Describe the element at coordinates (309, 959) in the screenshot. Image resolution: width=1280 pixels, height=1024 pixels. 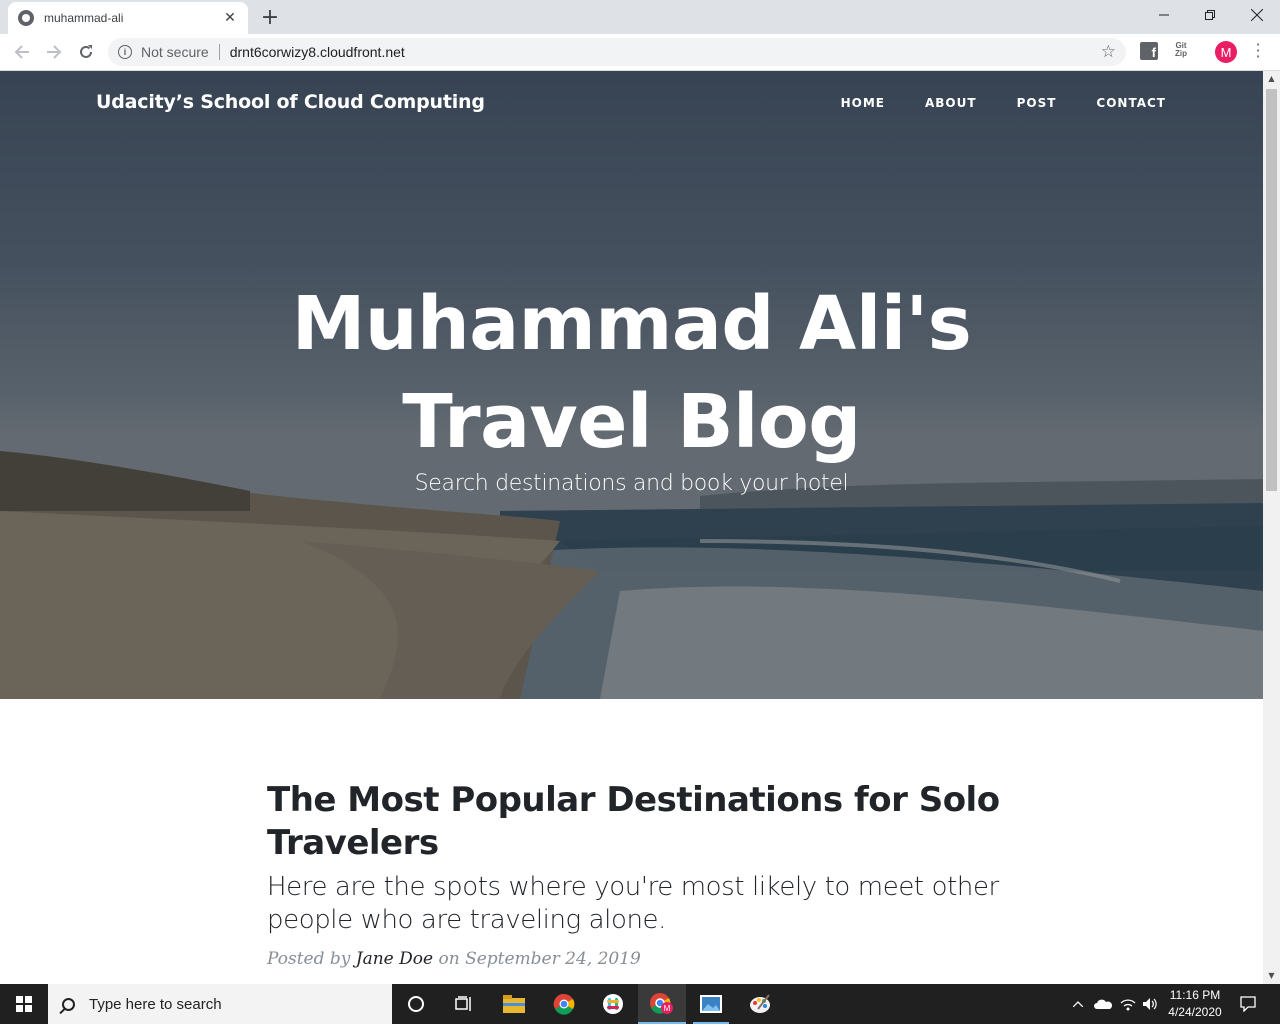
I see `post-meta-prefix: Posted by` at that location.